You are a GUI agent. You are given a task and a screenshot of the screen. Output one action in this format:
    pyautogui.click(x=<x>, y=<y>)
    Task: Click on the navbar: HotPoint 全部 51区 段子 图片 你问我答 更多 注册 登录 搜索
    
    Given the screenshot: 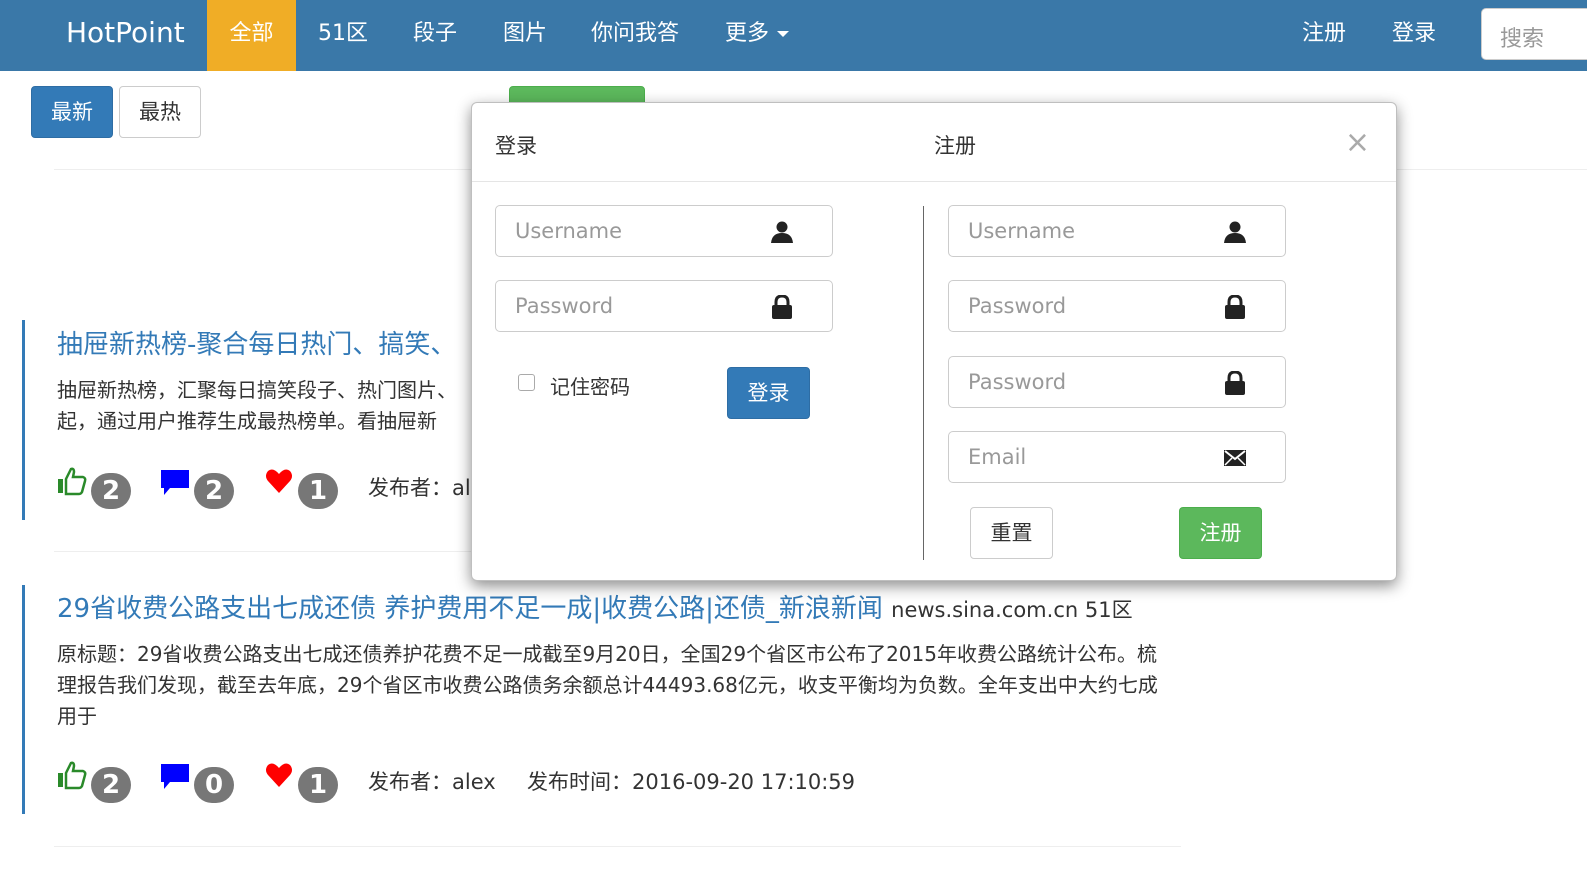 What is the action you would take?
    pyautogui.click(x=793, y=35)
    